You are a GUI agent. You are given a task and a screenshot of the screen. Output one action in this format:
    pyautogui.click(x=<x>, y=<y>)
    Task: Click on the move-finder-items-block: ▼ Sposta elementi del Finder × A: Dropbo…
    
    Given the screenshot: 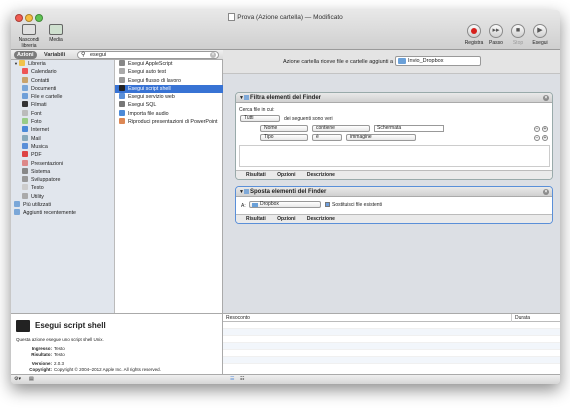 What is the action you would take?
    pyautogui.click(x=394, y=205)
    